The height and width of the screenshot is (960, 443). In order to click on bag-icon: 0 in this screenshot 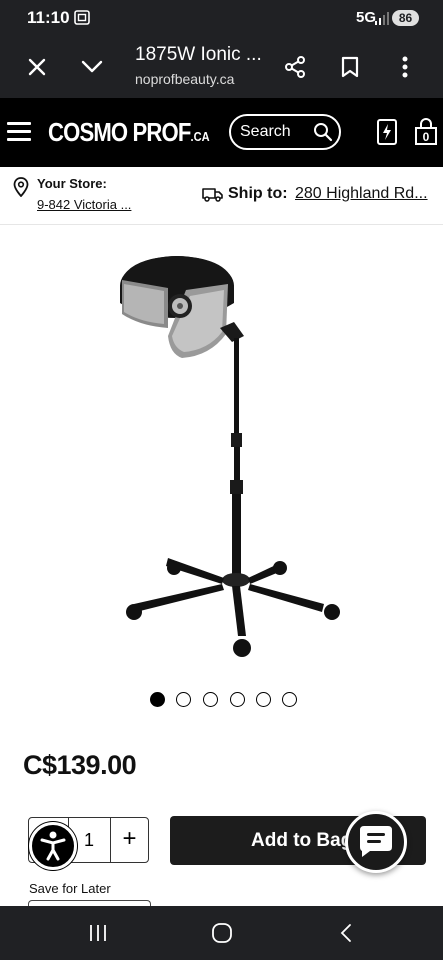, I will do `click(426, 132)`.